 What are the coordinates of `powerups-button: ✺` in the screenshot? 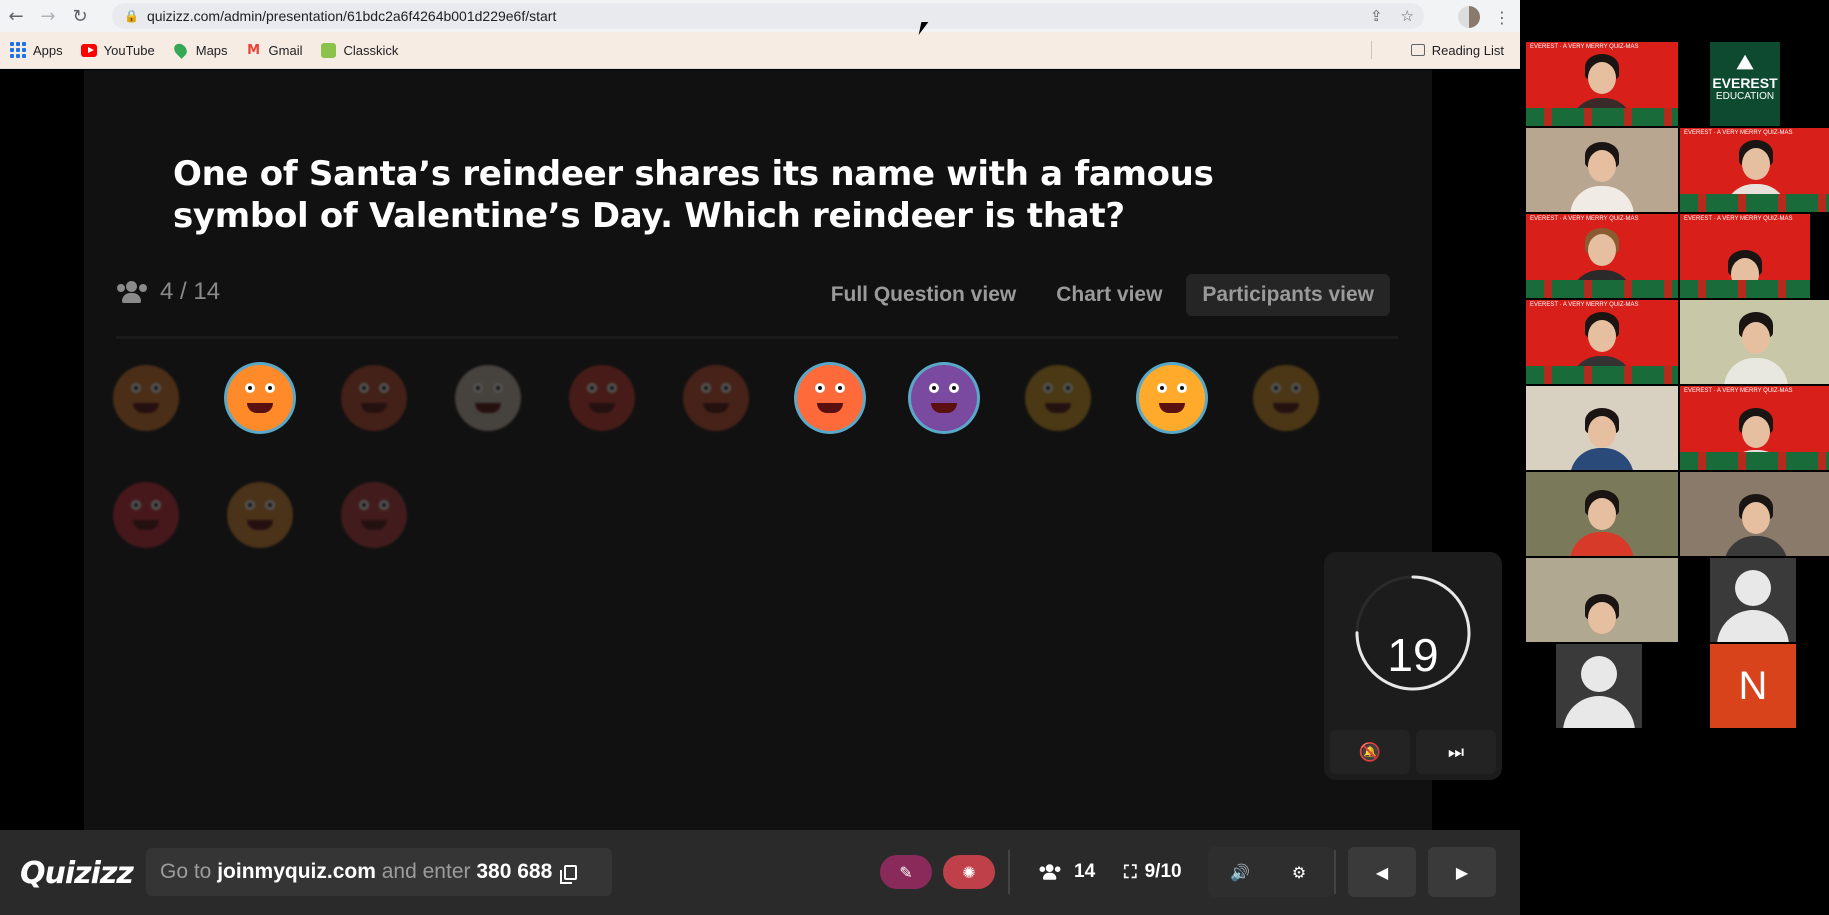 It's located at (969, 872).